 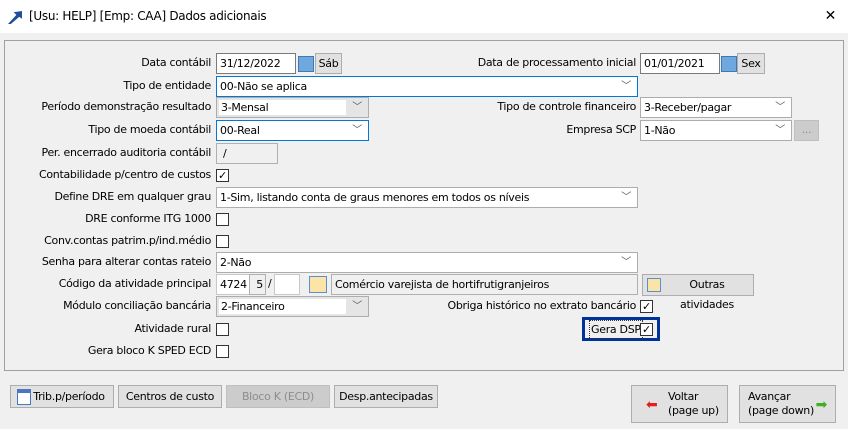 I want to click on voltar-sublabel: (page up), so click(x=693, y=410).